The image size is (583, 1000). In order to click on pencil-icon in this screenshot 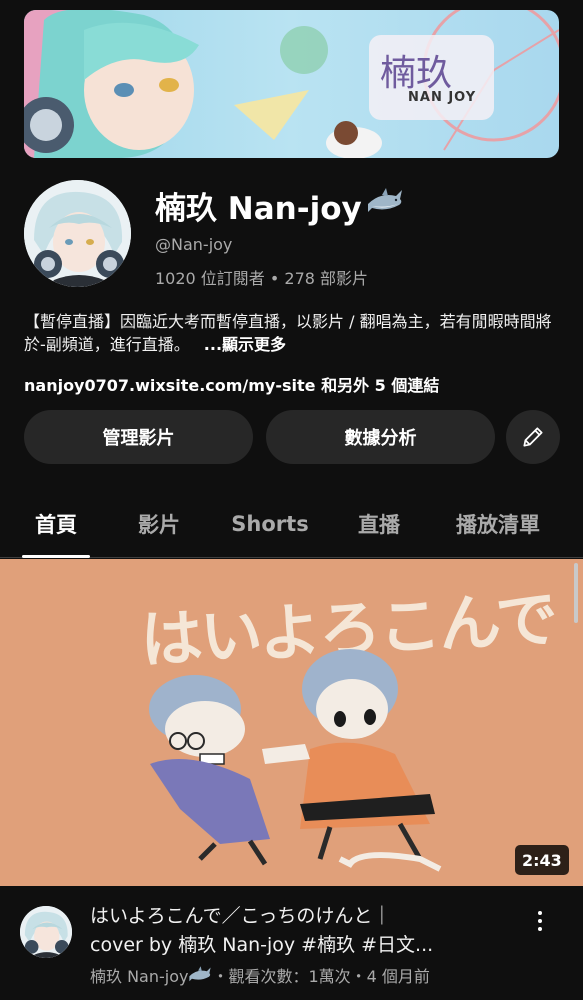, I will do `click(533, 437)`.